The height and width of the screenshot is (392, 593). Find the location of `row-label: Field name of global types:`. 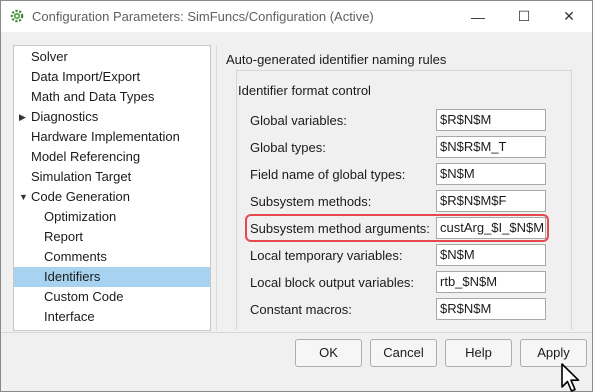

row-label: Field name of global types: is located at coordinates (328, 174).